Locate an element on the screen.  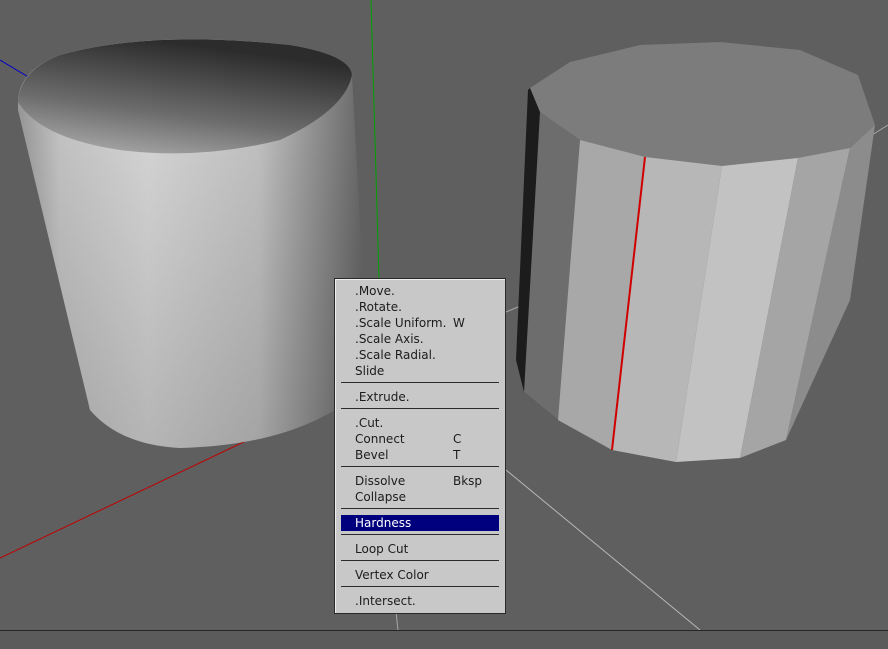
menu-item-connect: Connect C is located at coordinates (420, 439).